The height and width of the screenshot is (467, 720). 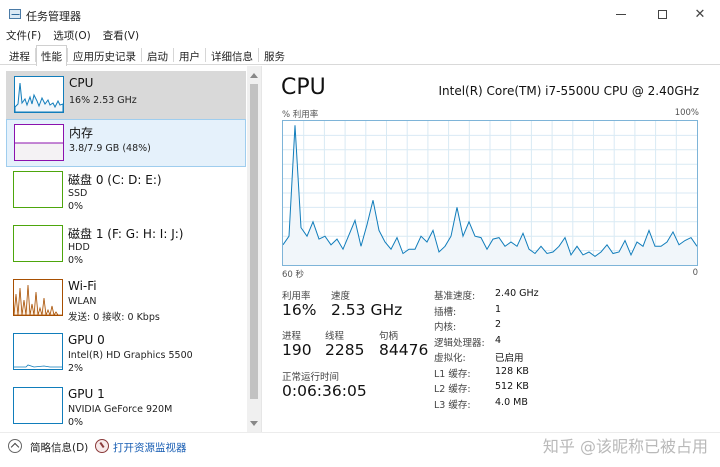 What do you see at coordinates (324, 391) in the screenshot?
I see `uptime-value: 0:06:36:05` at bounding box center [324, 391].